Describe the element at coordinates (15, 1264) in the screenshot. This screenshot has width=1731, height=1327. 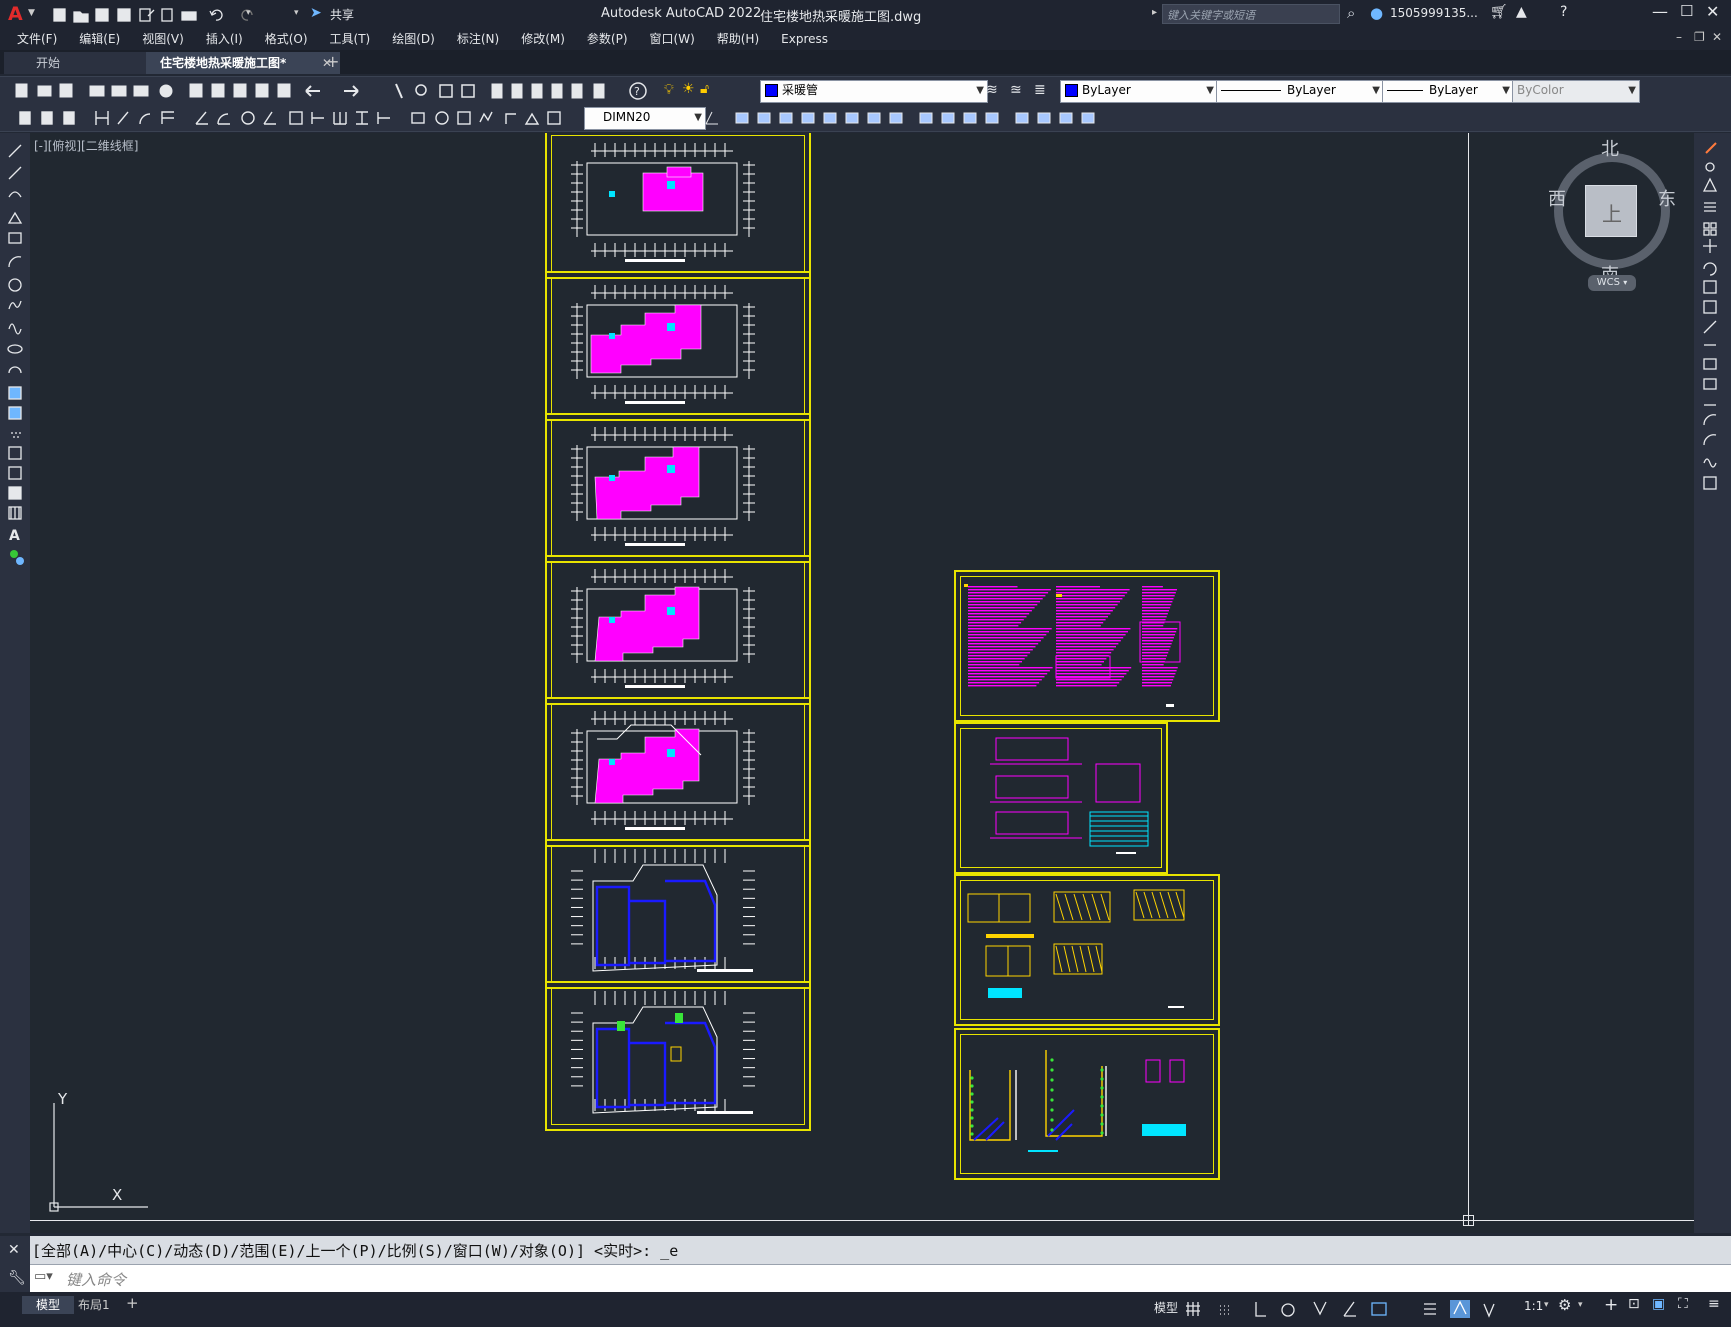
I see `command-line-grip: ✕ 🔧︎` at that location.